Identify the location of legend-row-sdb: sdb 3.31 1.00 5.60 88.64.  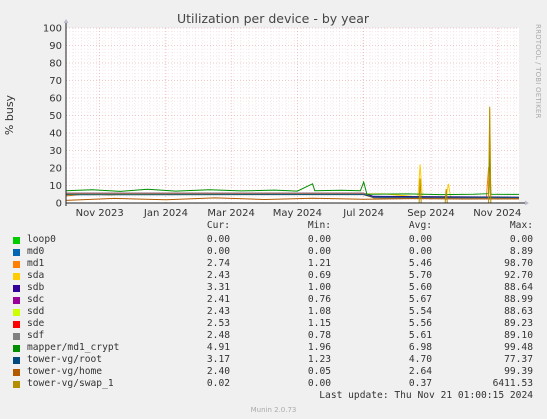
(273, 288).